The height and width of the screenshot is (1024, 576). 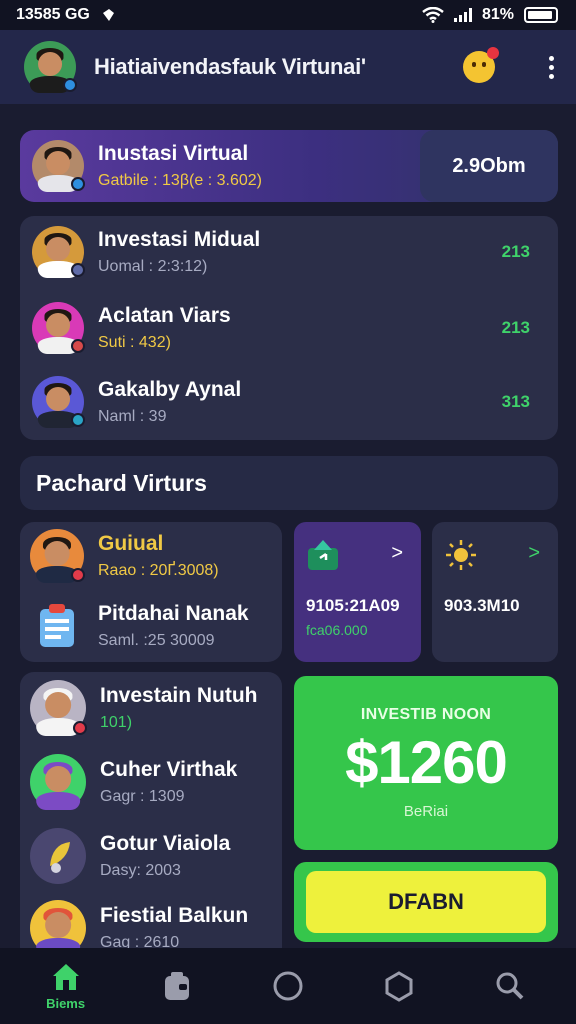 I want to click on nav-home: Biems, so click(x=66, y=986).